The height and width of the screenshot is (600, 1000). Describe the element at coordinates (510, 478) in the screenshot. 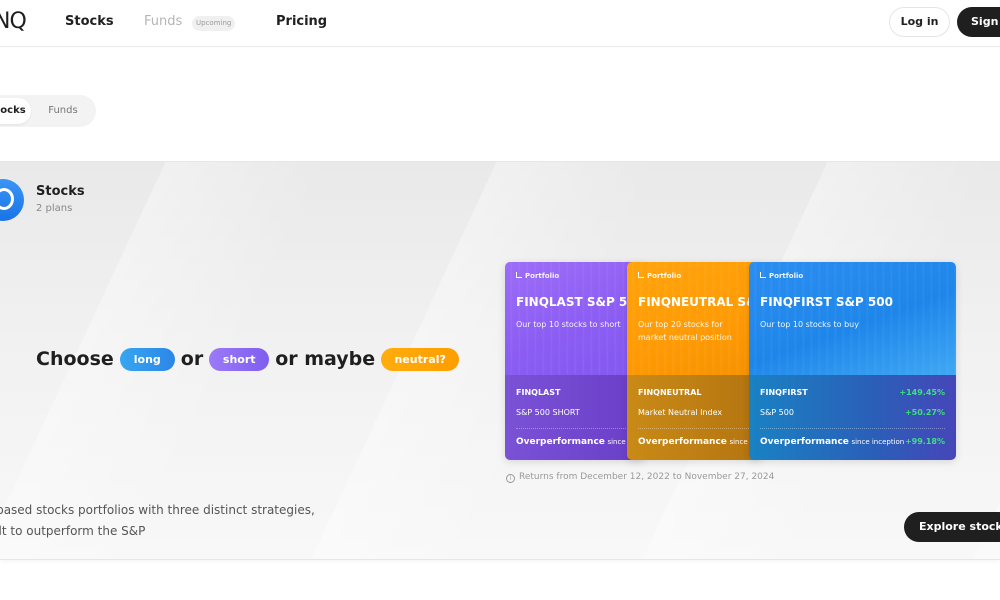

I see `info-icon: i` at that location.